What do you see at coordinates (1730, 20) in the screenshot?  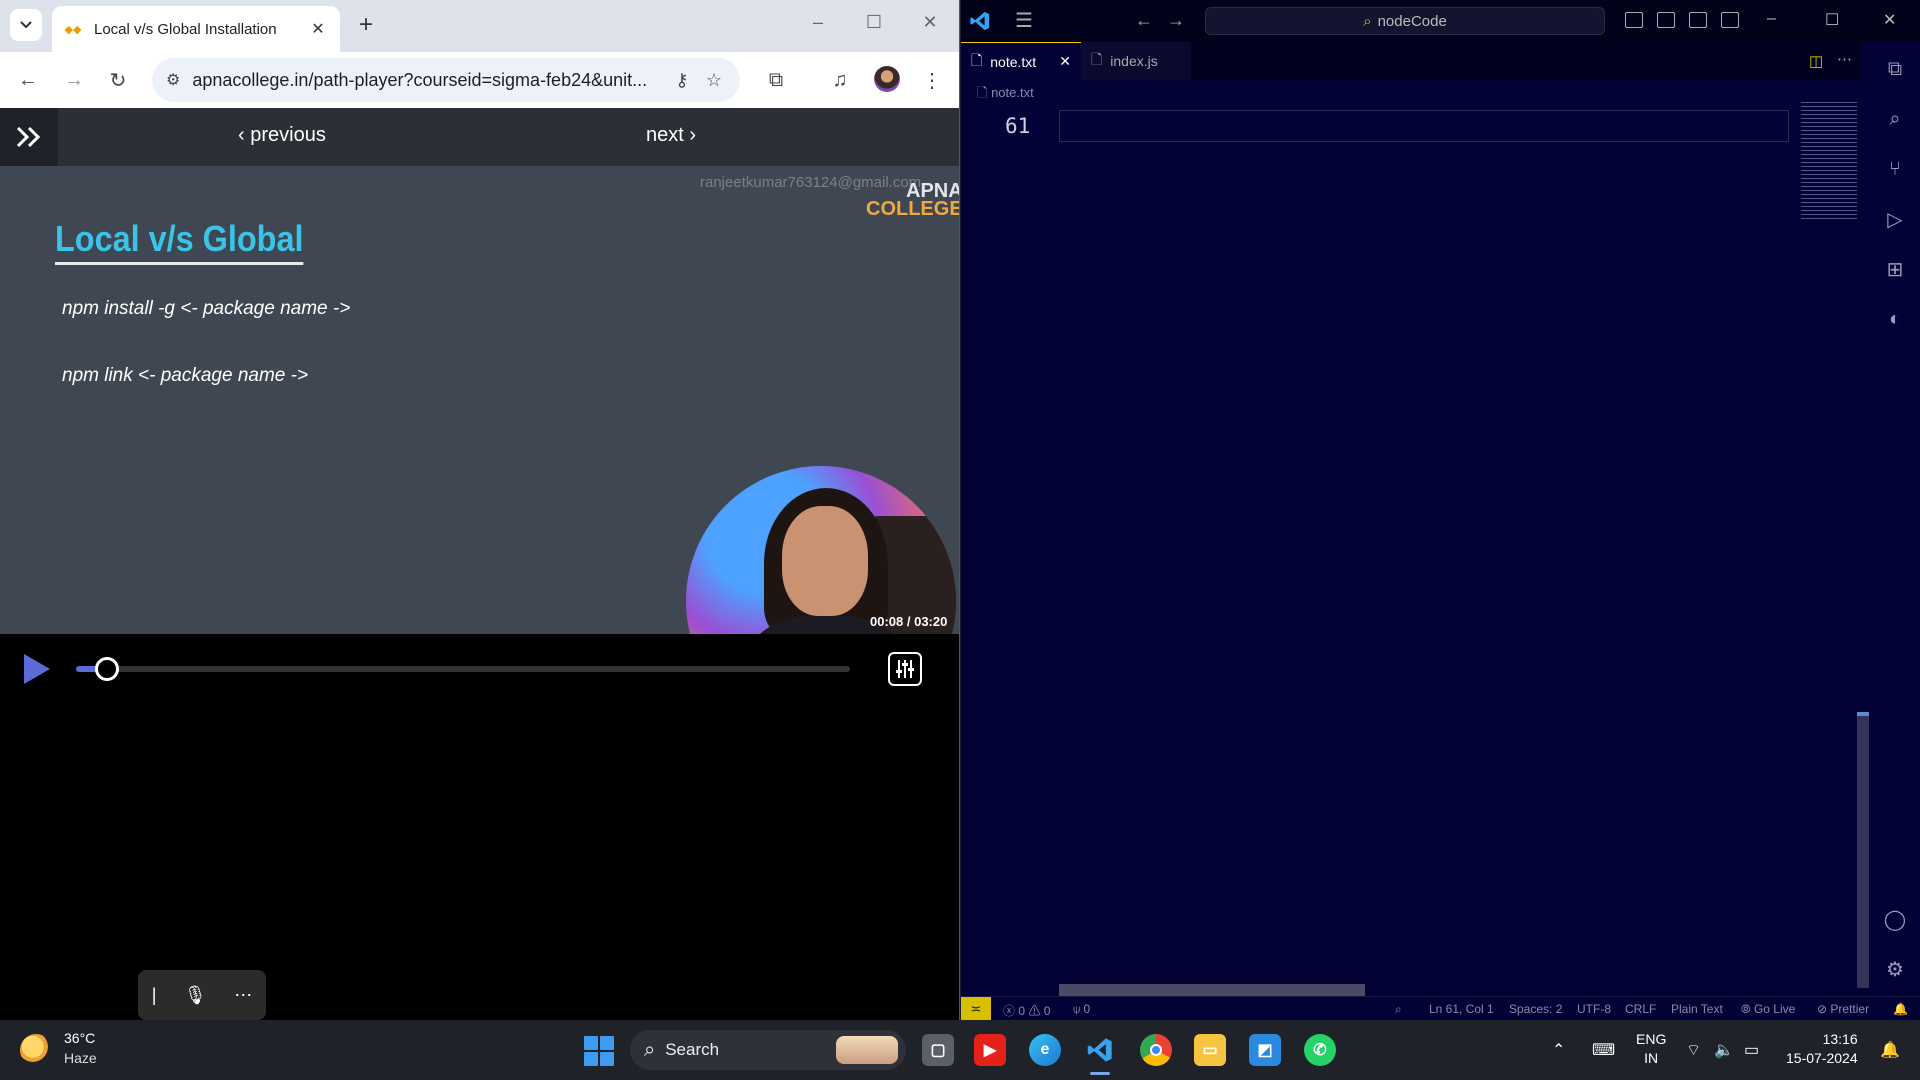 I see `customize-layout-icon` at bounding box center [1730, 20].